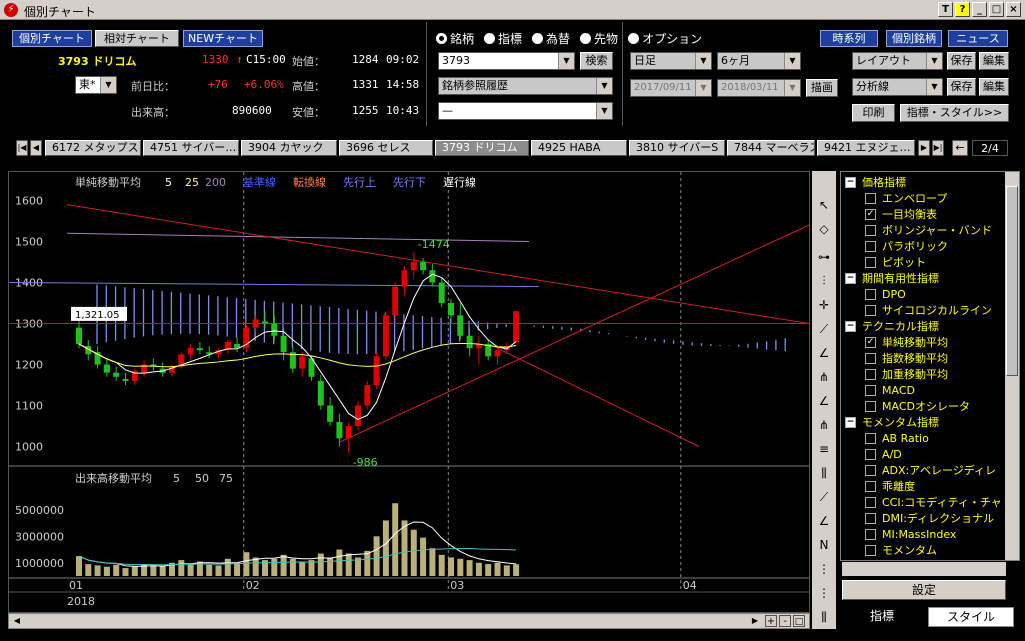 The image size is (1025, 641). Describe the element at coordinates (961, 87) in the screenshot. I see `analysis-save-button: 保存` at that location.